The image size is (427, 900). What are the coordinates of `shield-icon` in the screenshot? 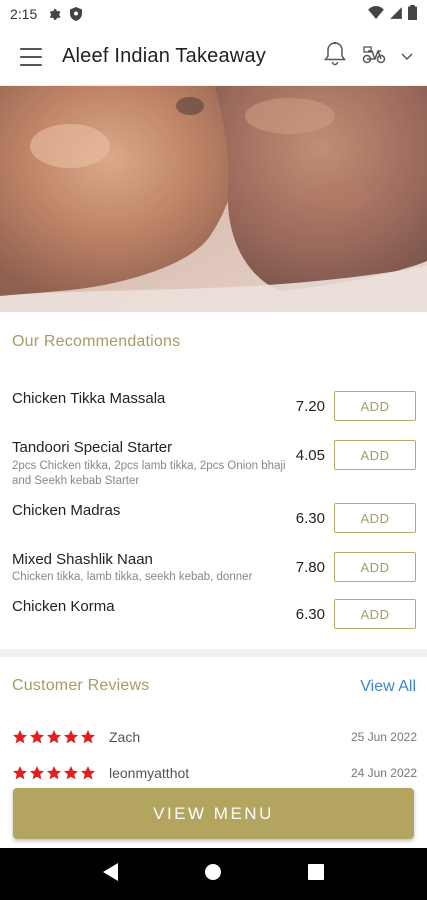 It's located at (76, 14).